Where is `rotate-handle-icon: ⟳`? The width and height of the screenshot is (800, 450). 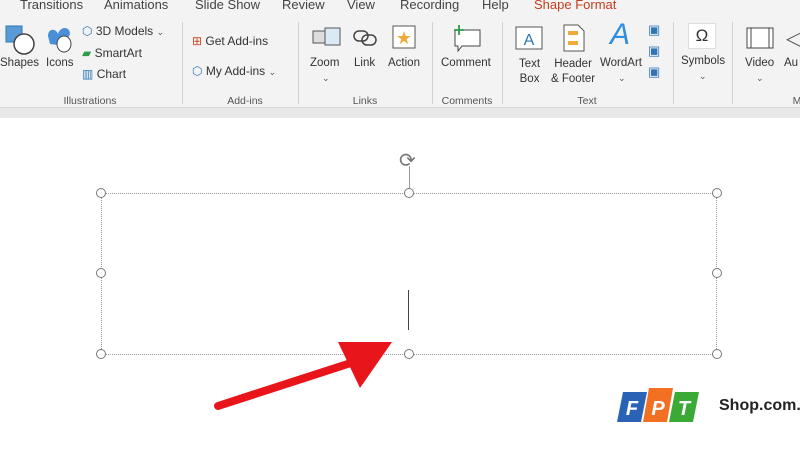 rotate-handle-icon: ⟳ is located at coordinates (407, 160).